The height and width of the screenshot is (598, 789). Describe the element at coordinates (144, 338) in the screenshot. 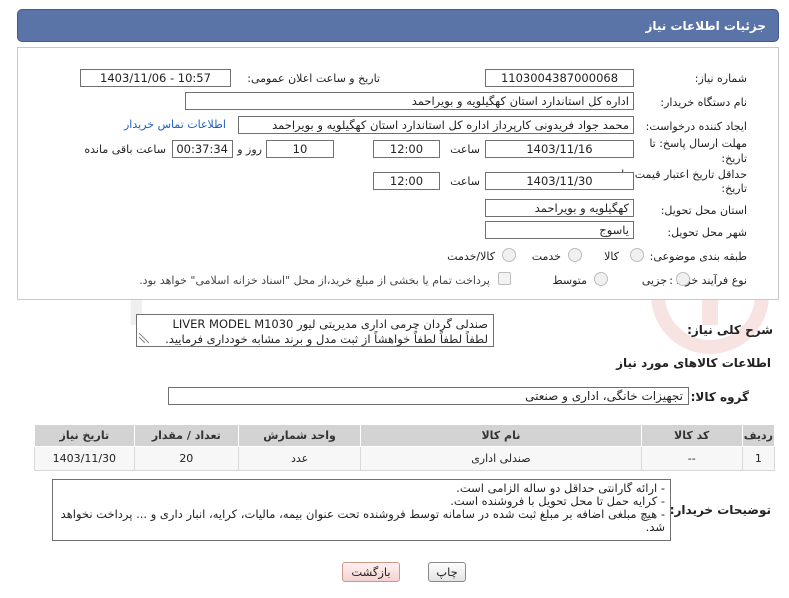

I see `resize-grip-icon` at that location.